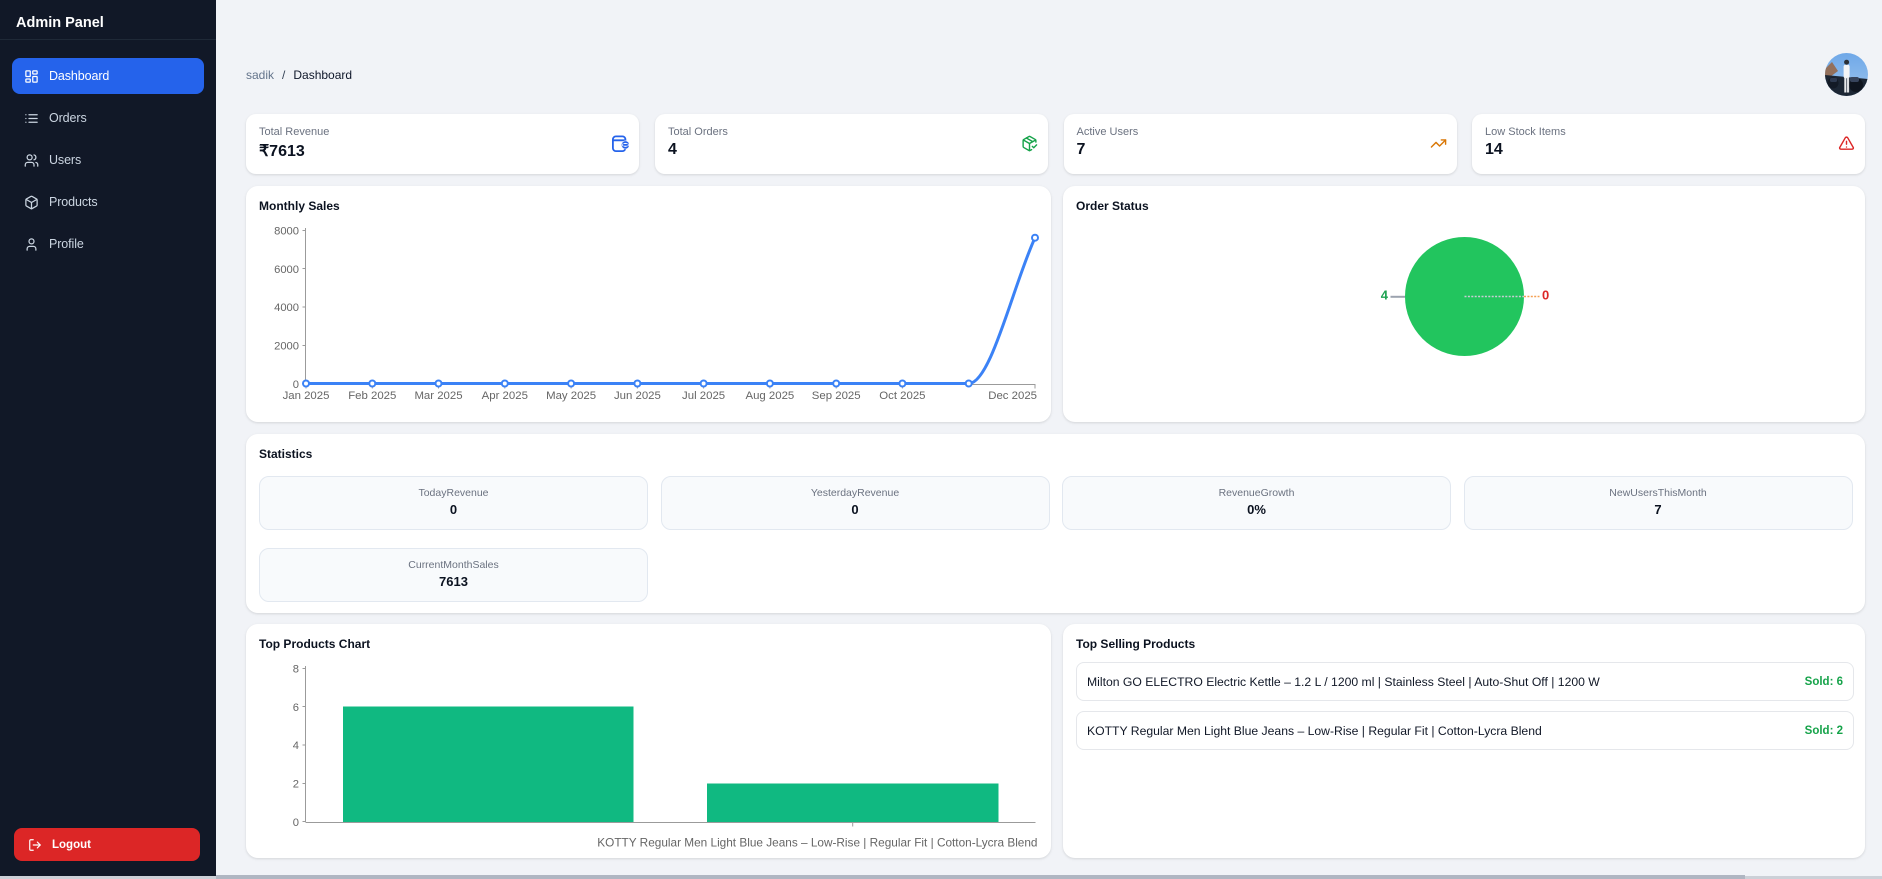 Image resolution: width=1882 pixels, height=879 pixels. Describe the element at coordinates (286, 270) in the screenshot. I see `svg-text: 6000` at that location.